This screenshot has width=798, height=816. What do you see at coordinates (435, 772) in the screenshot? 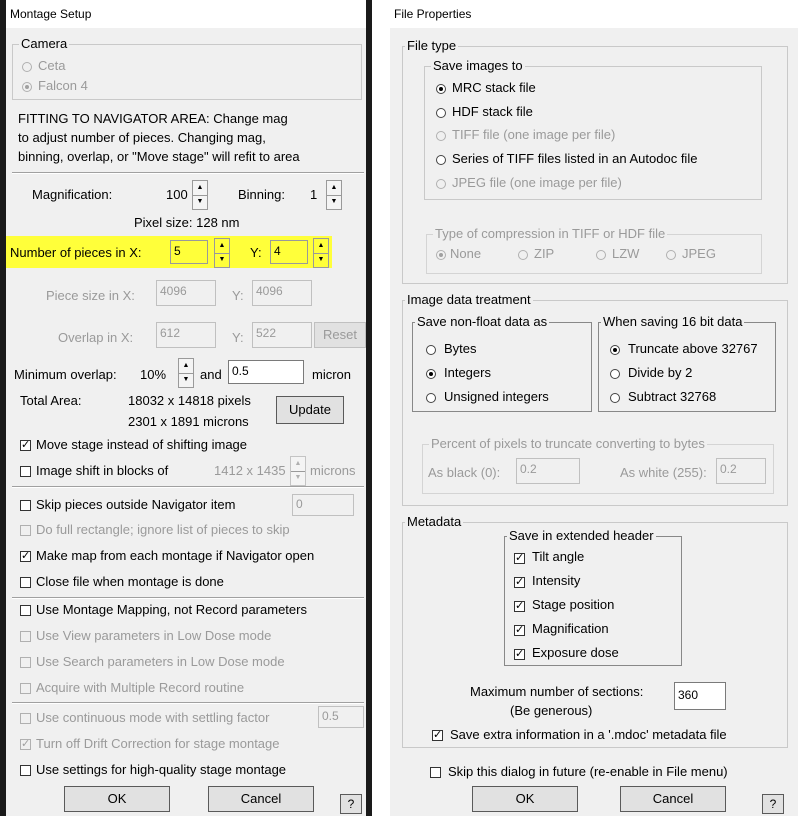
I see `skip-dialog-checkbox` at bounding box center [435, 772].